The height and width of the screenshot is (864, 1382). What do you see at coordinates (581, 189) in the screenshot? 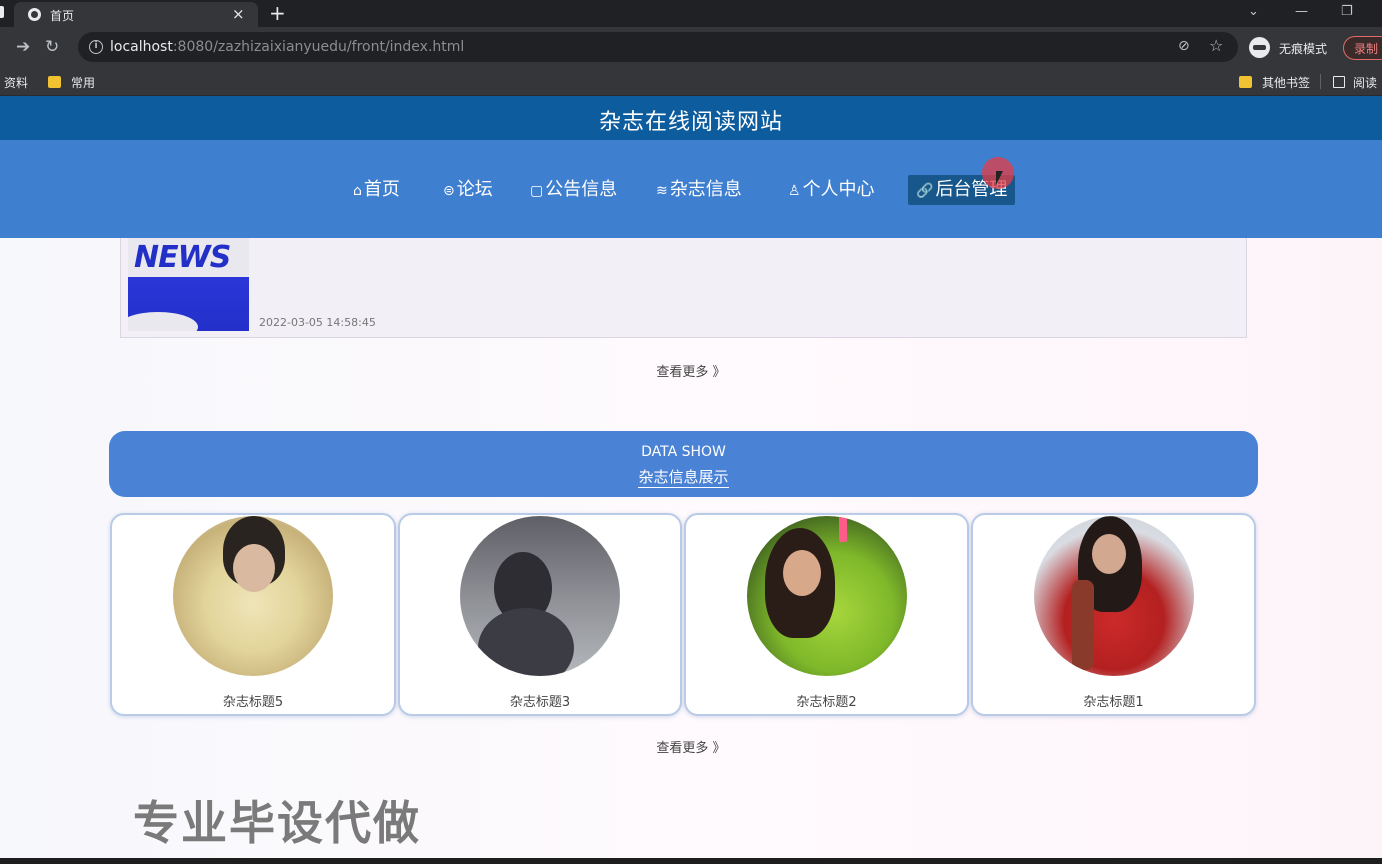
I see `nav-item-label: 公告信息` at bounding box center [581, 189].